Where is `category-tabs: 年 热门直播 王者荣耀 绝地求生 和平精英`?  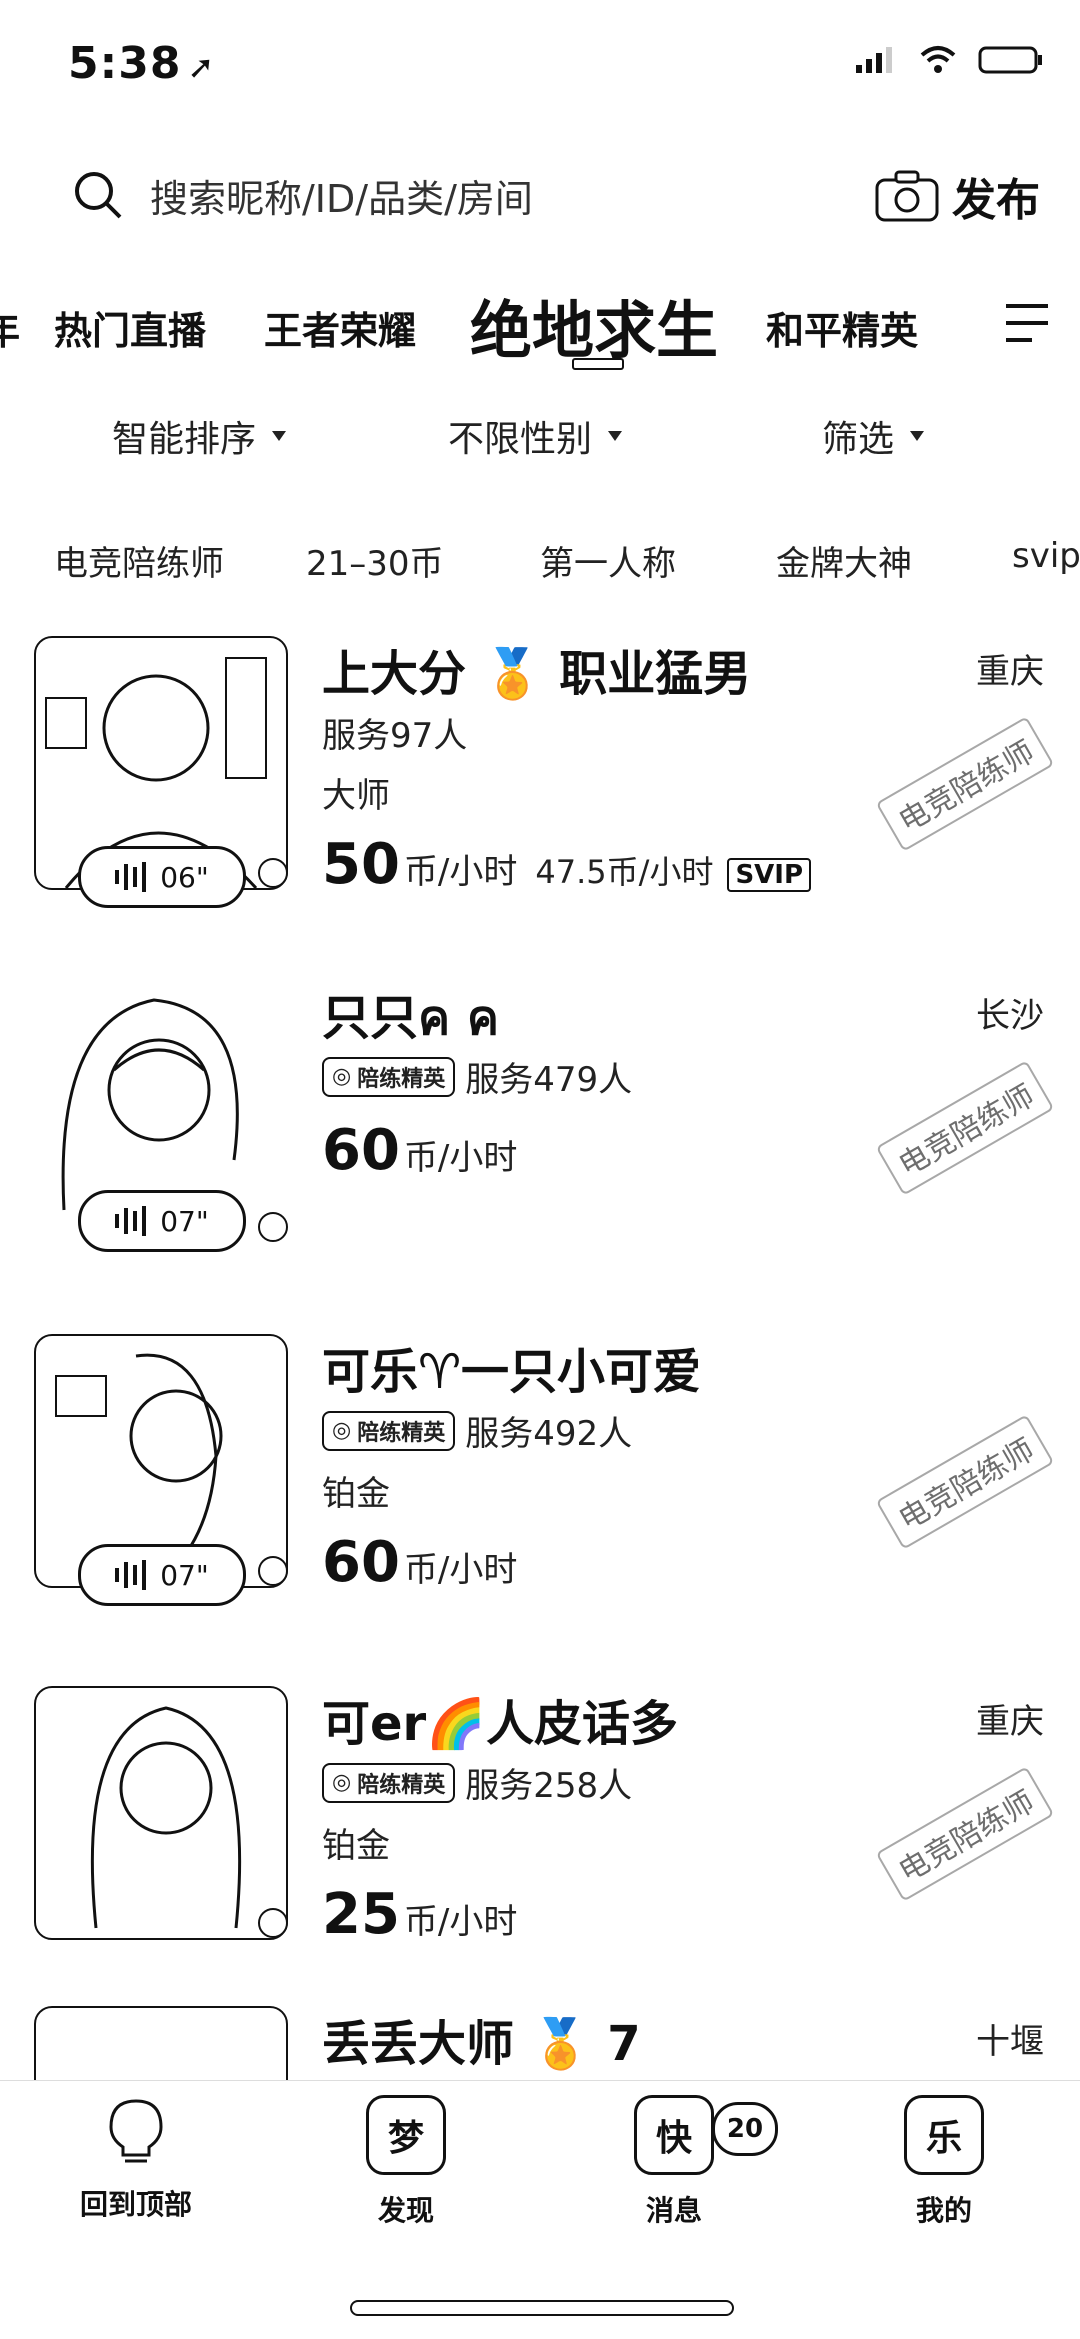 category-tabs: 年 热门直播 王者荣耀 绝地求生 和平精英 is located at coordinates (540, 325).